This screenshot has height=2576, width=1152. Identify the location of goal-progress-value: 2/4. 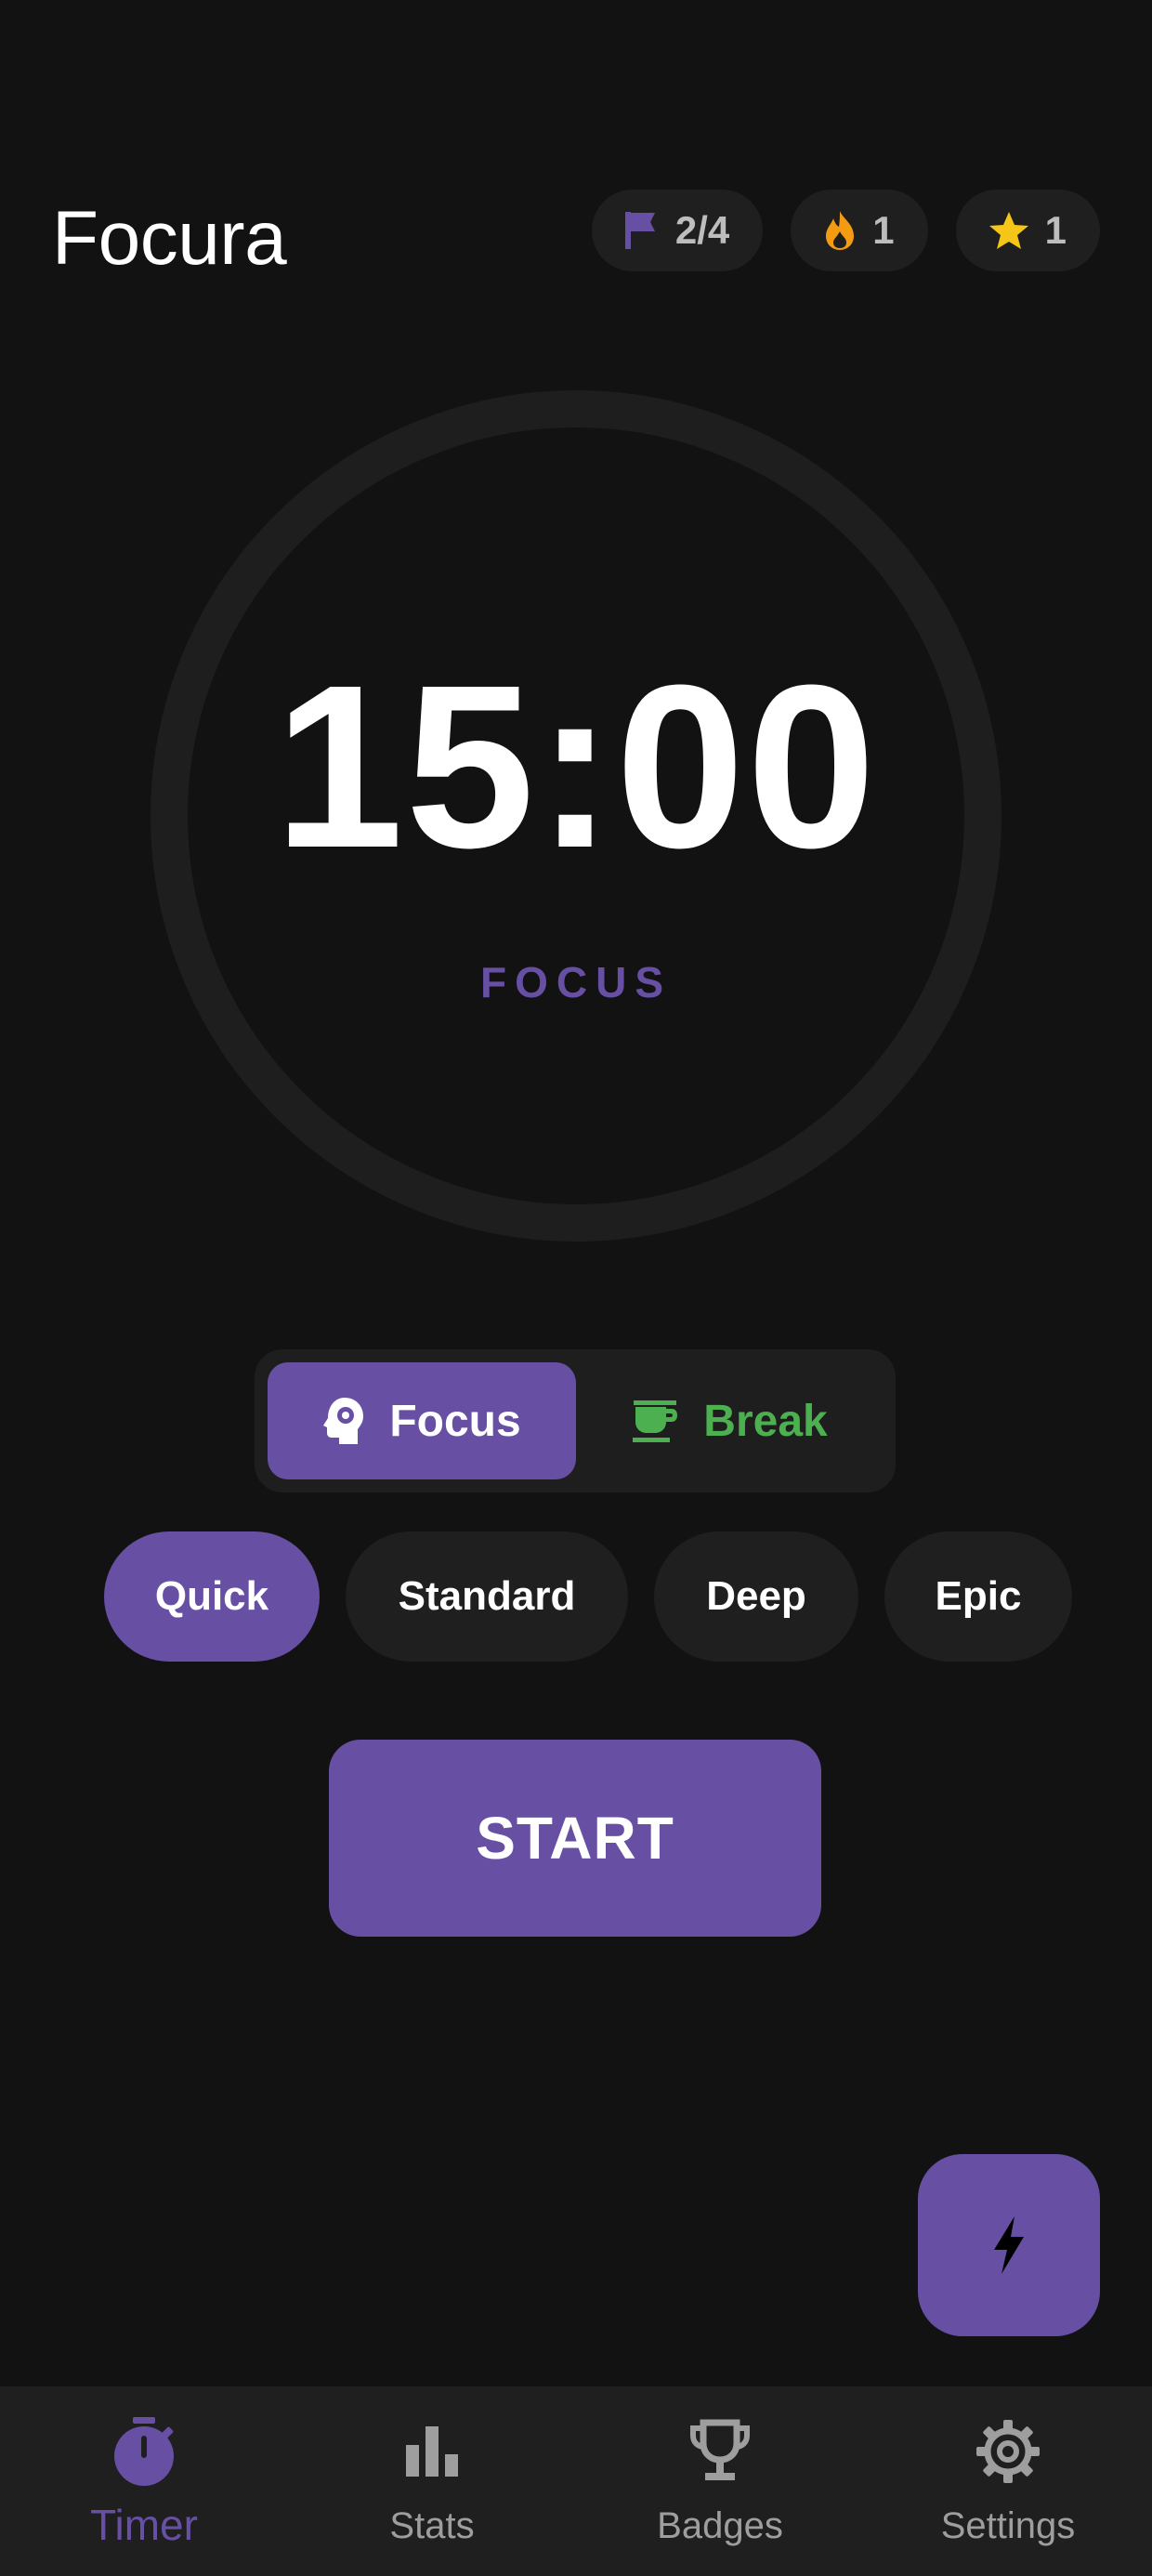
(702, 230).